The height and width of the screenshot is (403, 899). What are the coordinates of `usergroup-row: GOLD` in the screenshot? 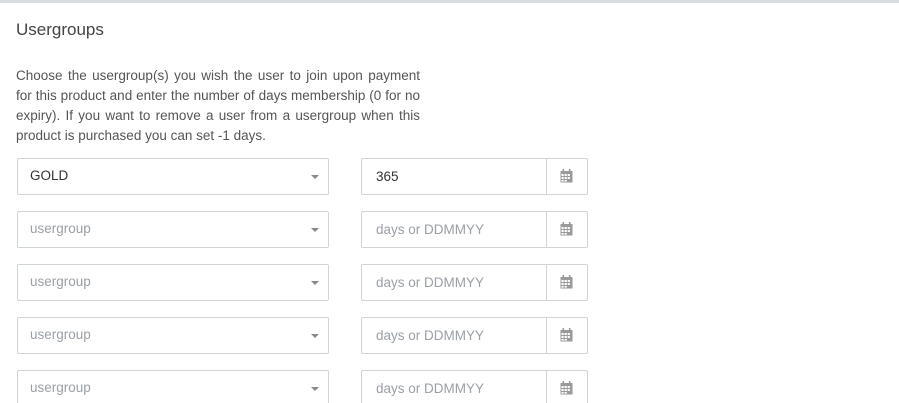 It's located at (302, 176).